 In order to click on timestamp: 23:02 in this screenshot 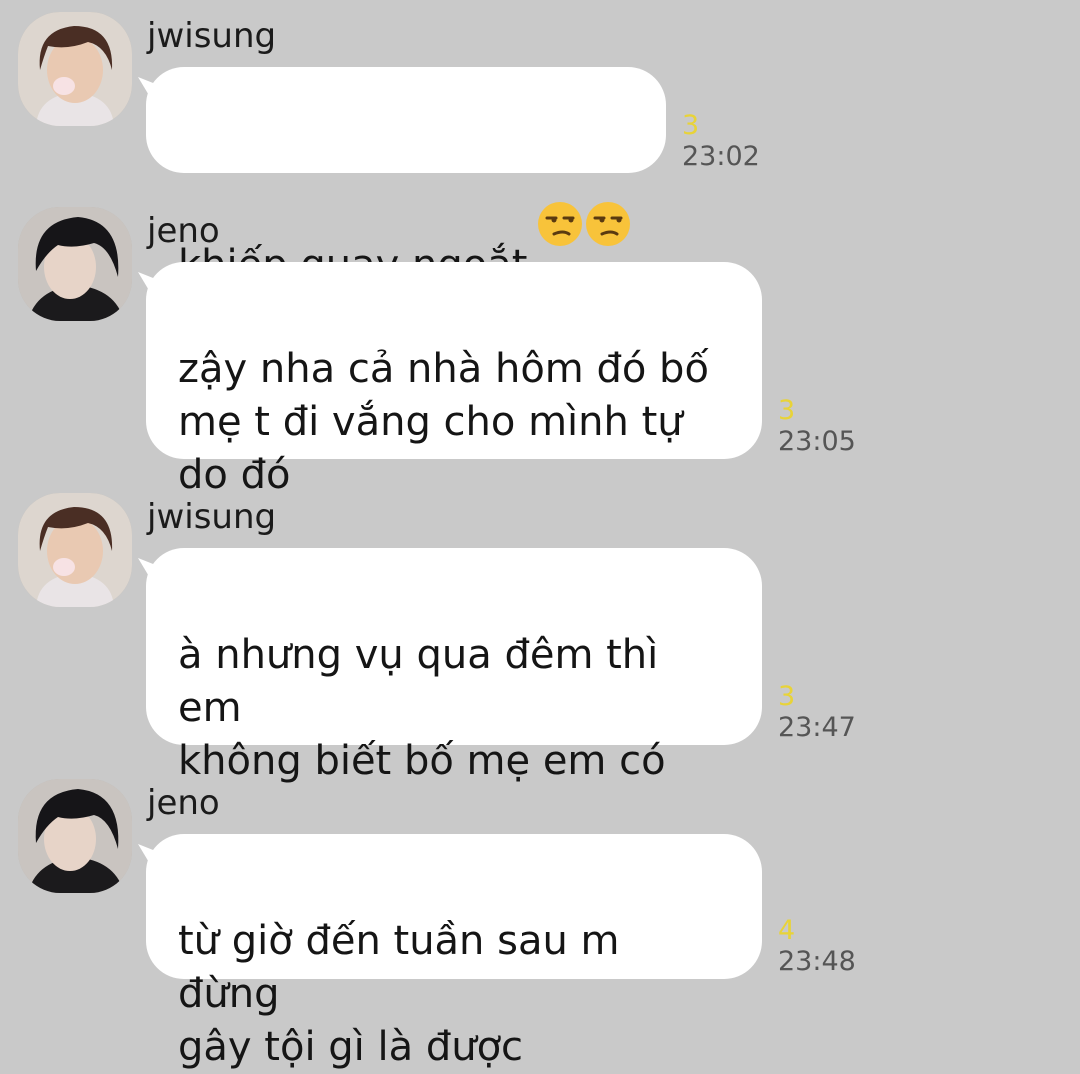, I will do `click(721, 156)`.